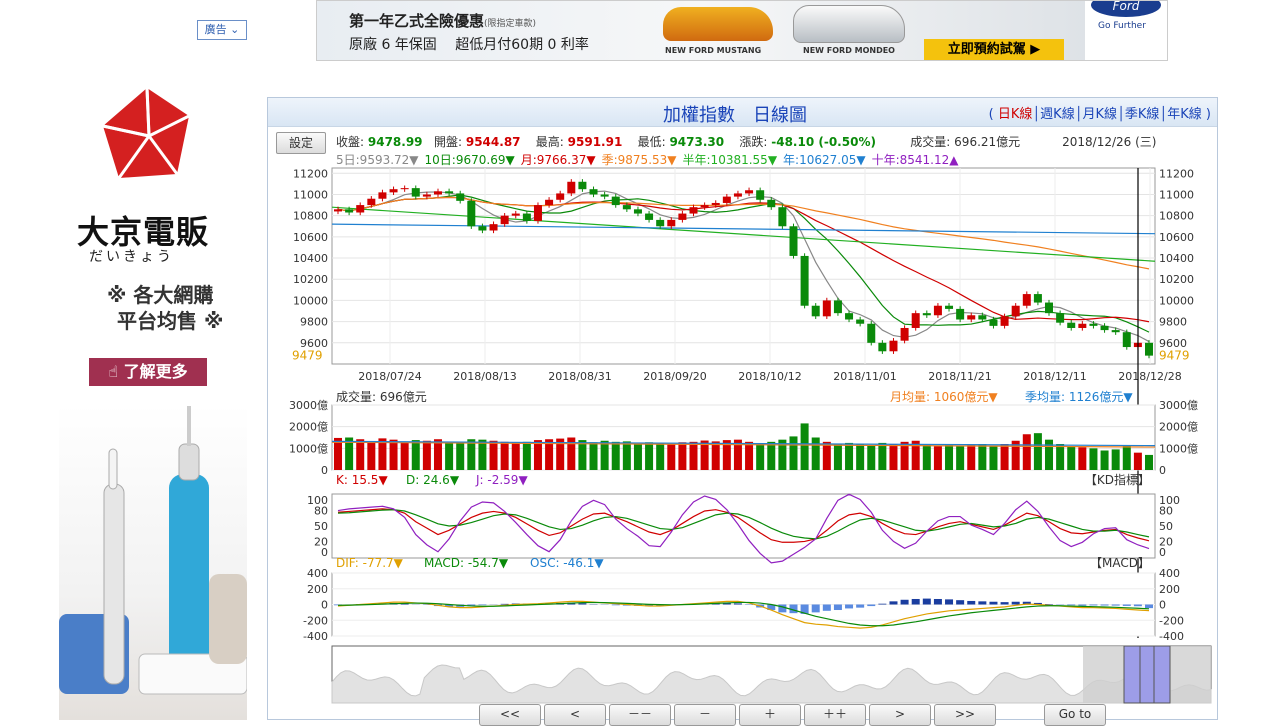 This screenshot has height=726, width=1280. I want to click on nav-button-7: >>, so click(965, 715).